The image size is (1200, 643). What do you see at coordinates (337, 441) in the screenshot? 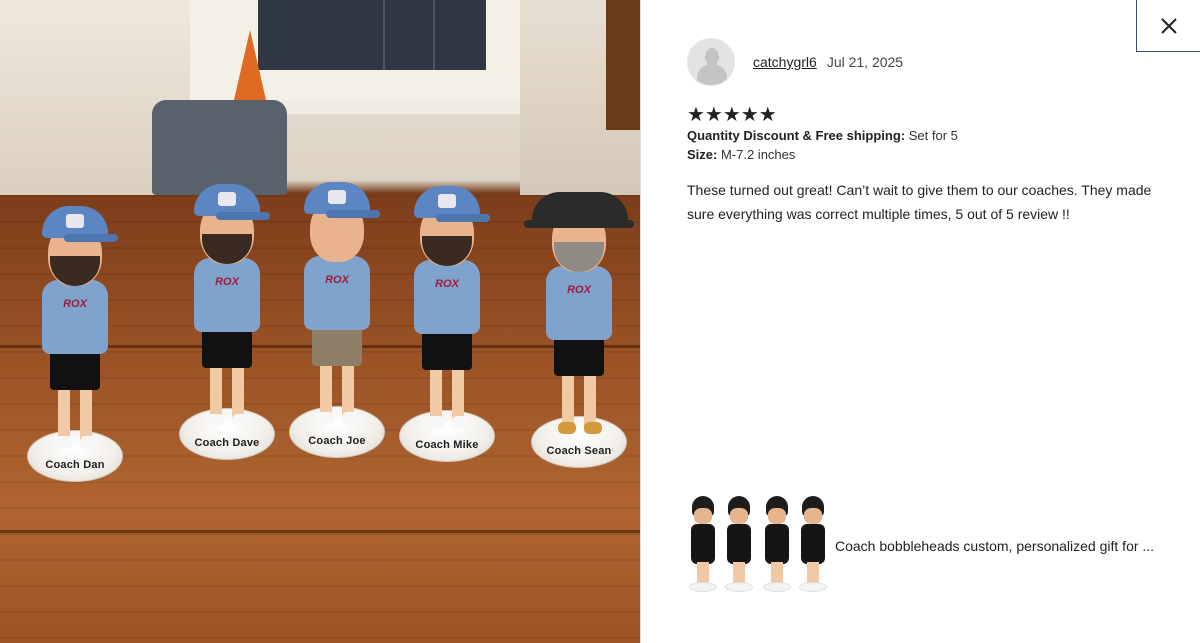
I see `figurine-name-label: Coach Joe` at bounding box center [337, 441].